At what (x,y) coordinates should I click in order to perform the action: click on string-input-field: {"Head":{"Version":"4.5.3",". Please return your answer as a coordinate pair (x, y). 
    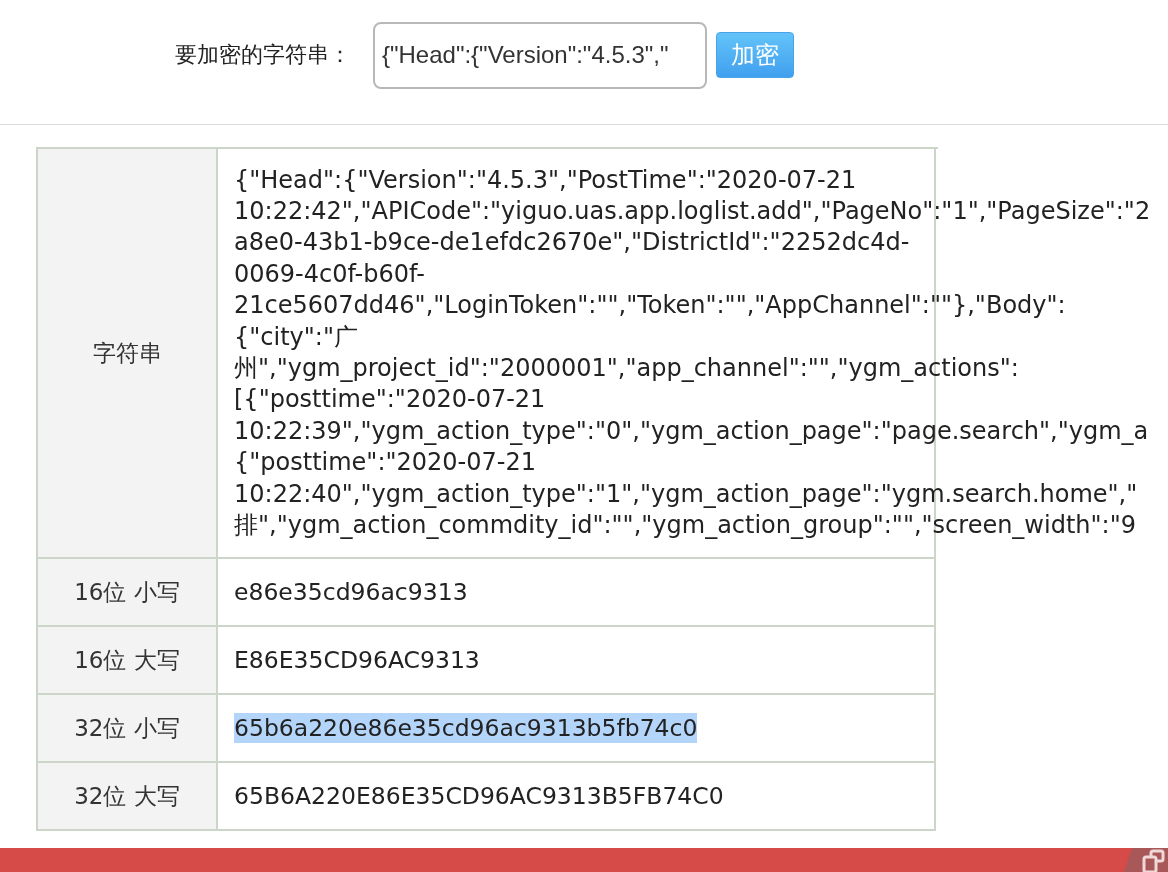
    Looking at the image, I should click on (540, 55).